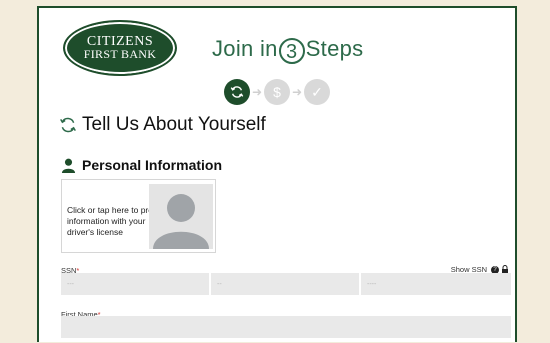 The height and width of the screenshot is (343, 550). I want to click on personal-info-title: Personal Information, so click(152, 165).